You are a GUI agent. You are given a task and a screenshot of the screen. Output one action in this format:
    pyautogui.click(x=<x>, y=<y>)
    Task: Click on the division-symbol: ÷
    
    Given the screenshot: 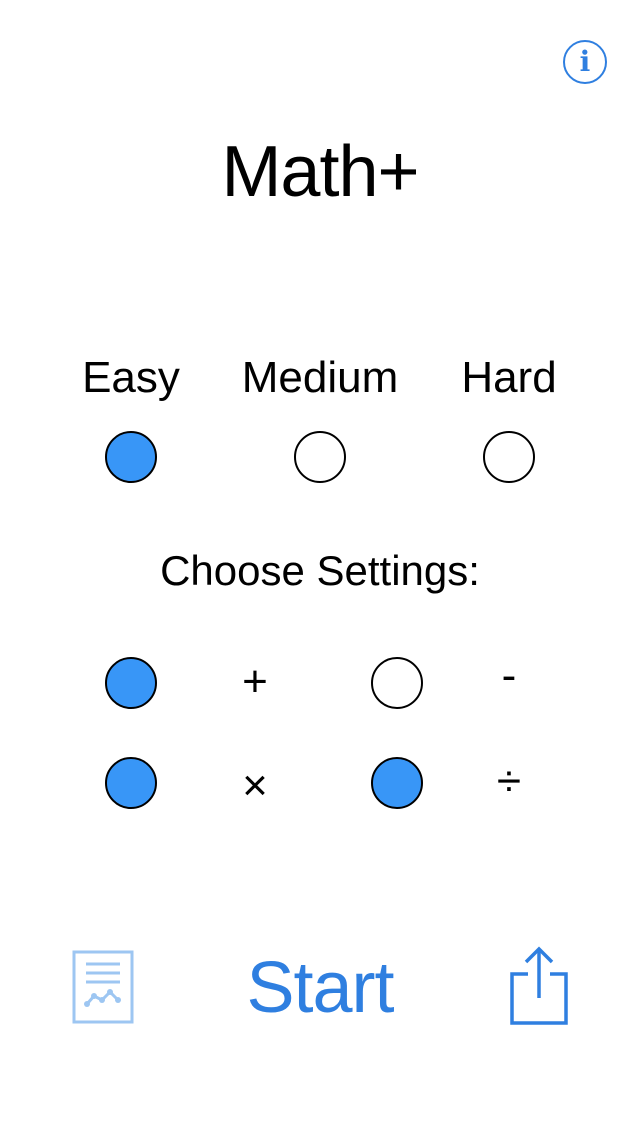 What is the action you would take?
    pyautogui.click(x=509, y=781)
    